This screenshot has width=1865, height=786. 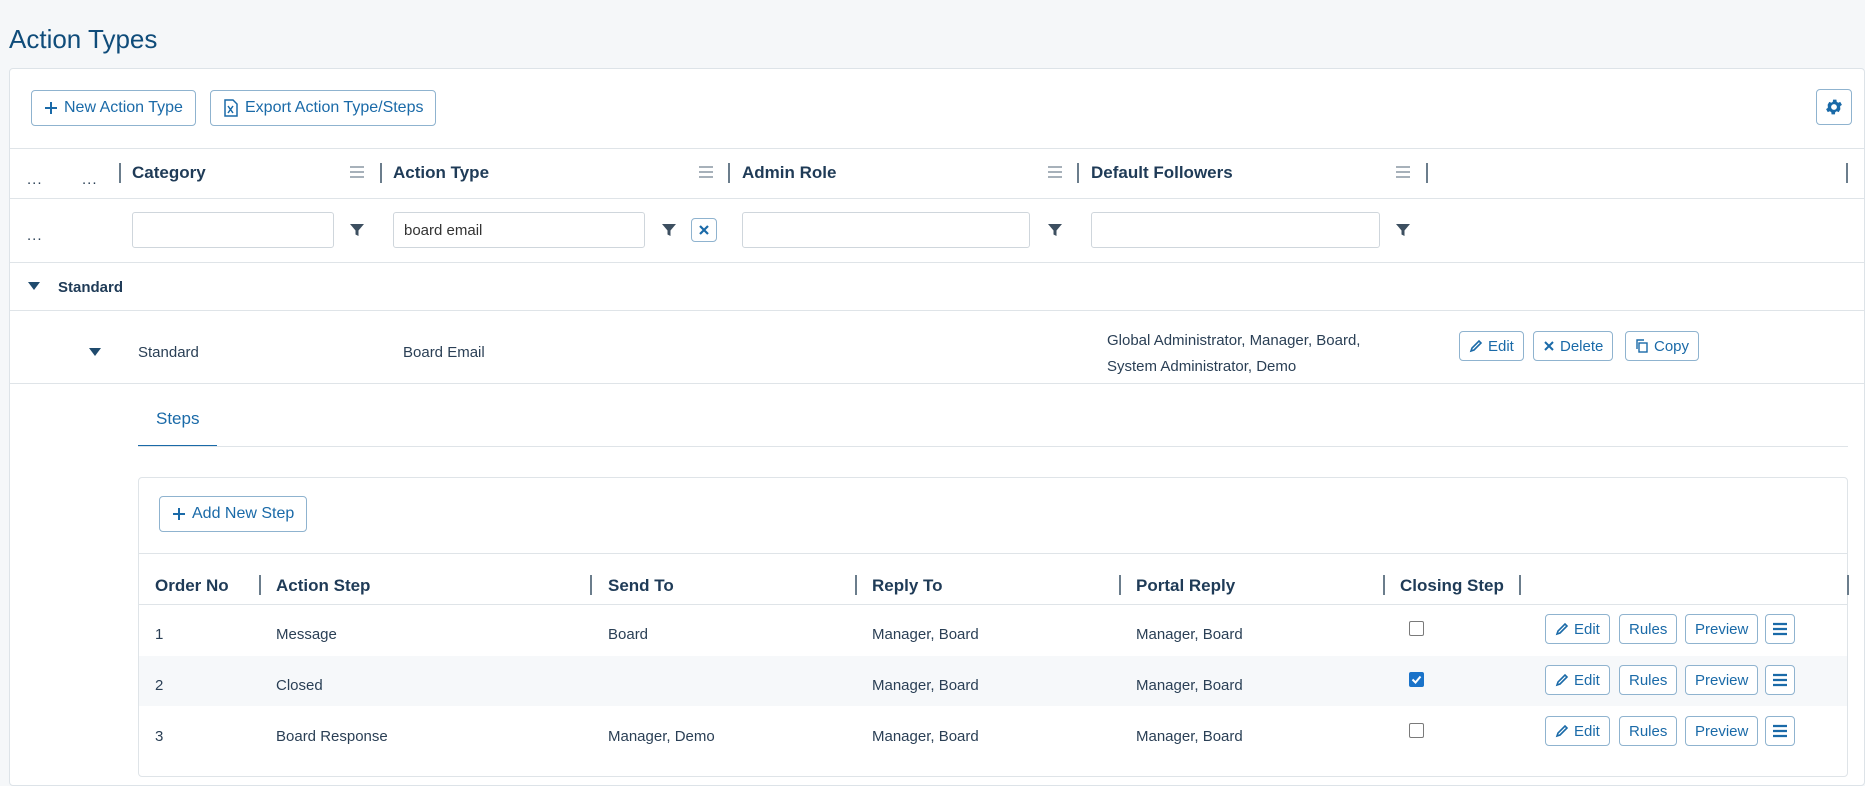 What do you see at coordinates (159, 736) in the screenshot?
I see `step-order: 3` at bounding box center [159, 736].